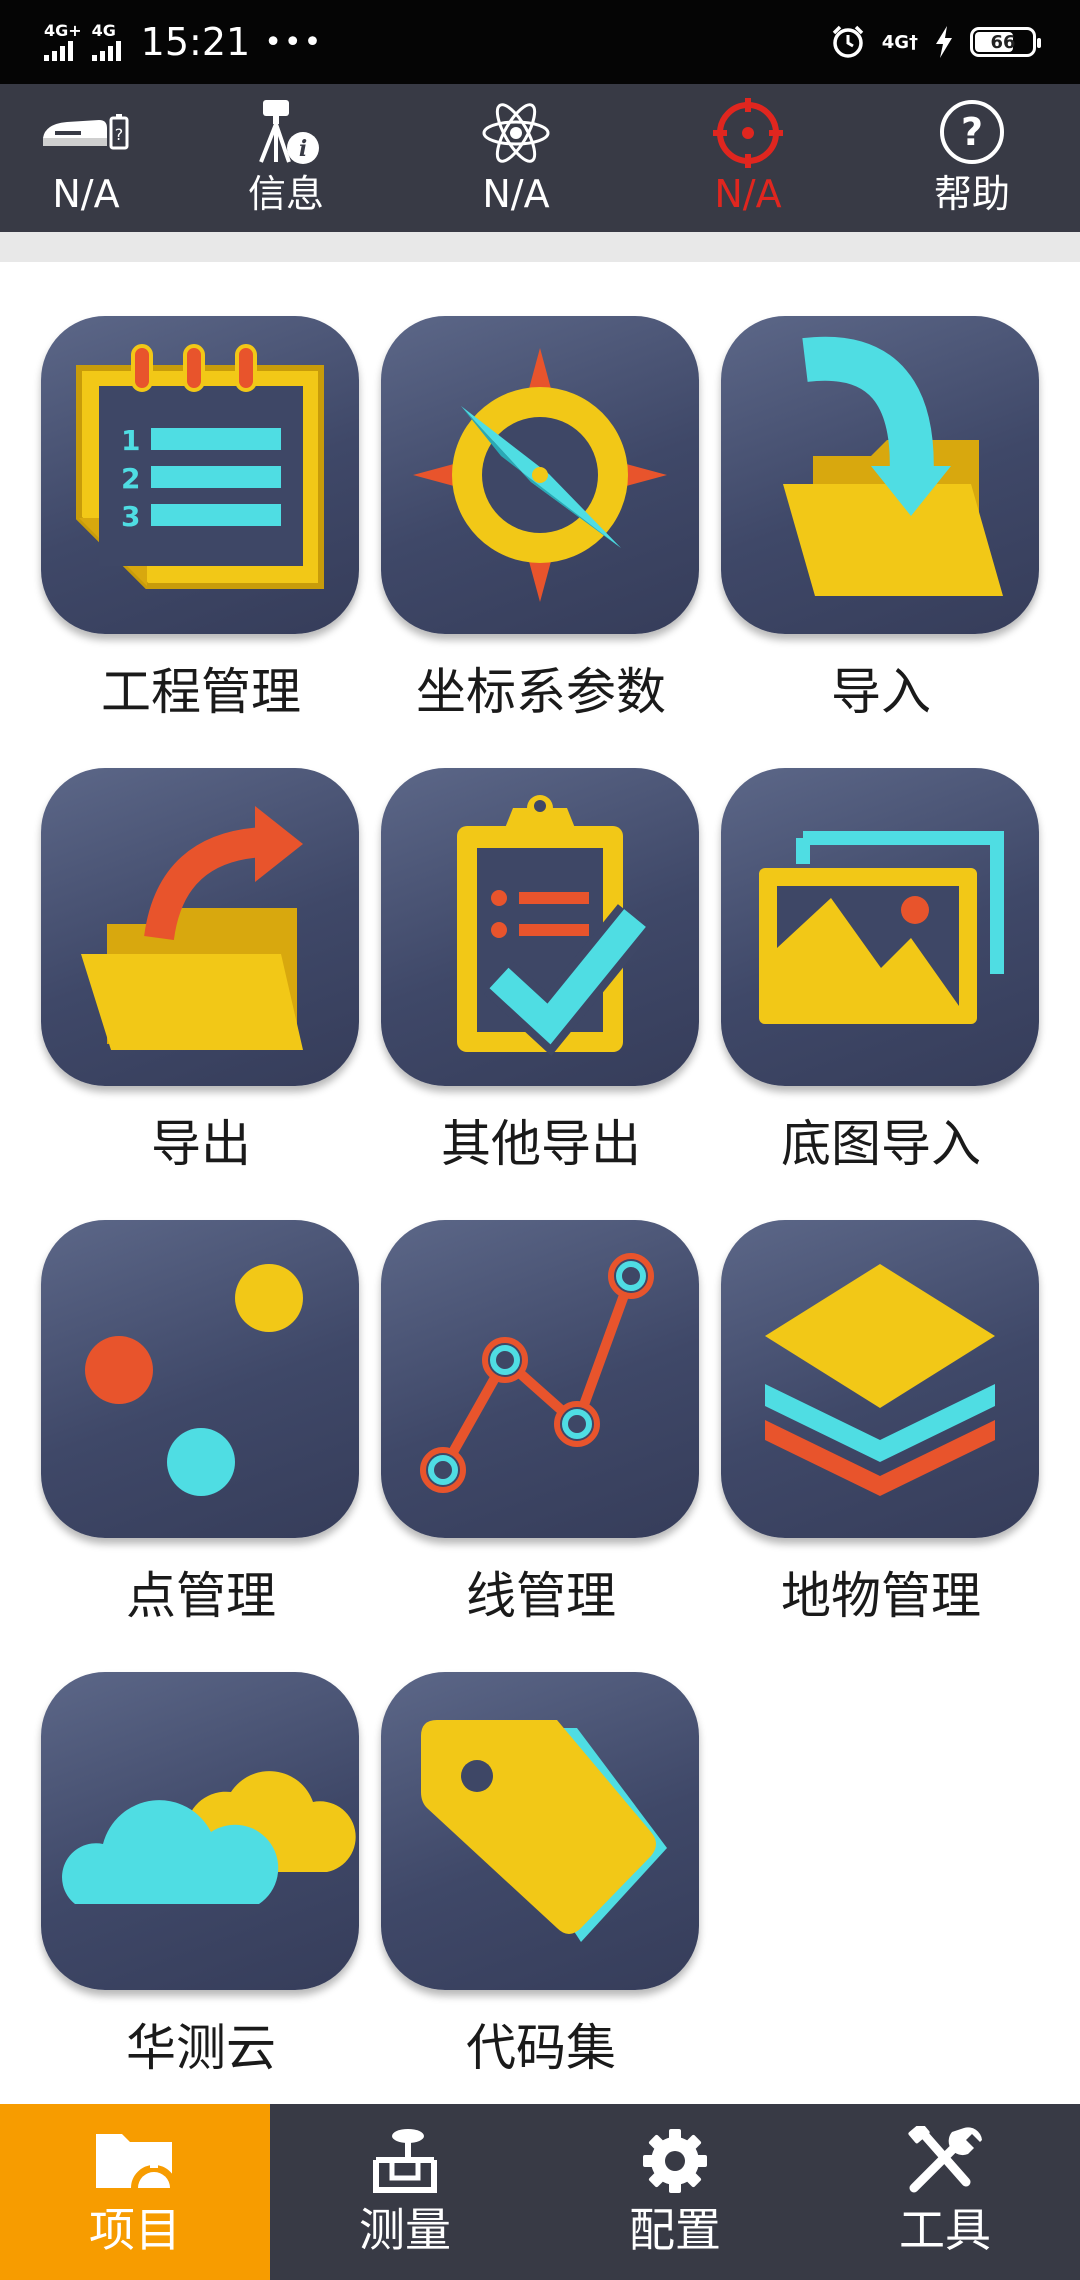 Image resolution: width=1080 pixels, height=2280 pixels. What do you see at coordinates (201, 692) in the screenshot?
I see `tile-label: 工程管理` at bounding box center [201, 692].